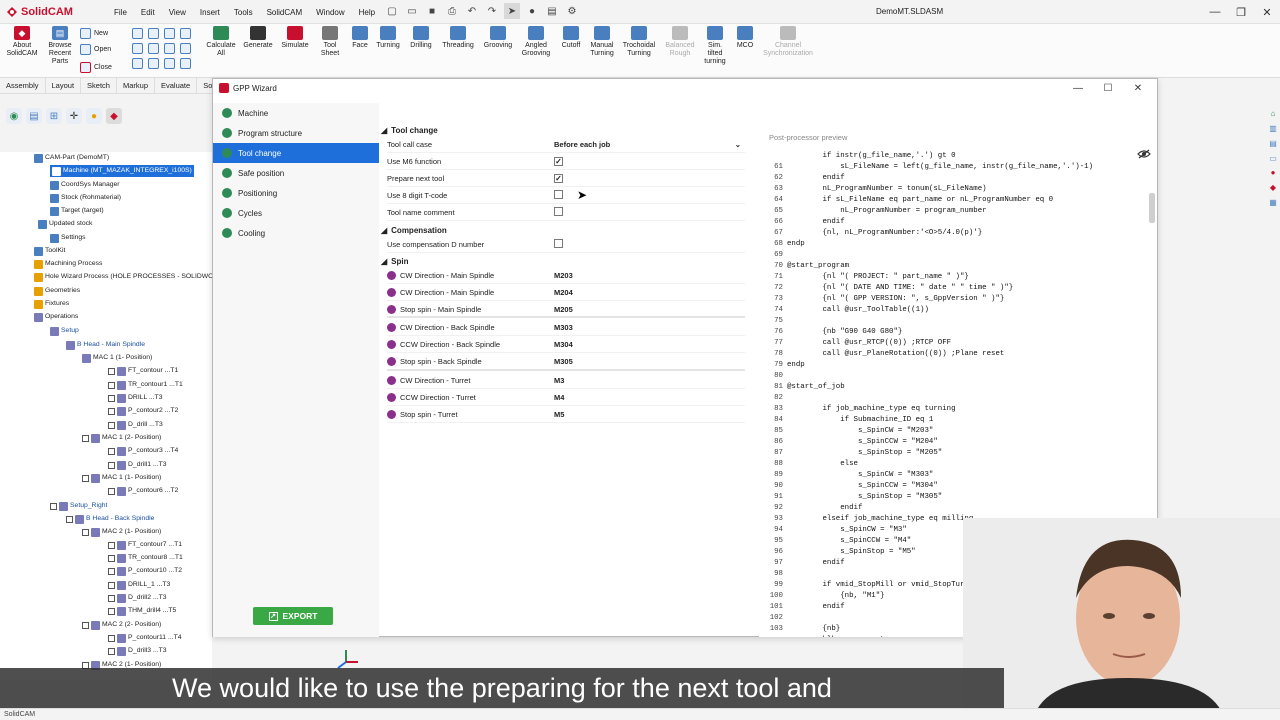 The height and width of the screenshot is (720, 1280). What do you see at coordinates (148, 12) in the screenshot?
I see `menu-edit: Edit` at bounding box center [148, 12].